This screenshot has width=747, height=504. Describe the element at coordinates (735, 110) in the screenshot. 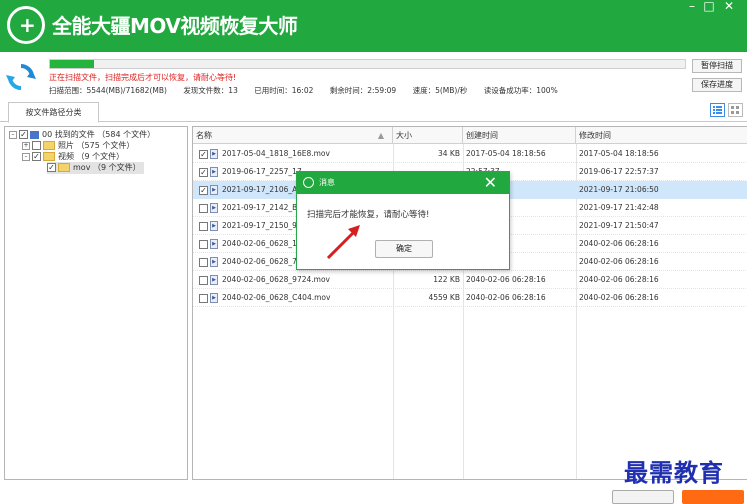

I see `grid-view-icon` at that location.